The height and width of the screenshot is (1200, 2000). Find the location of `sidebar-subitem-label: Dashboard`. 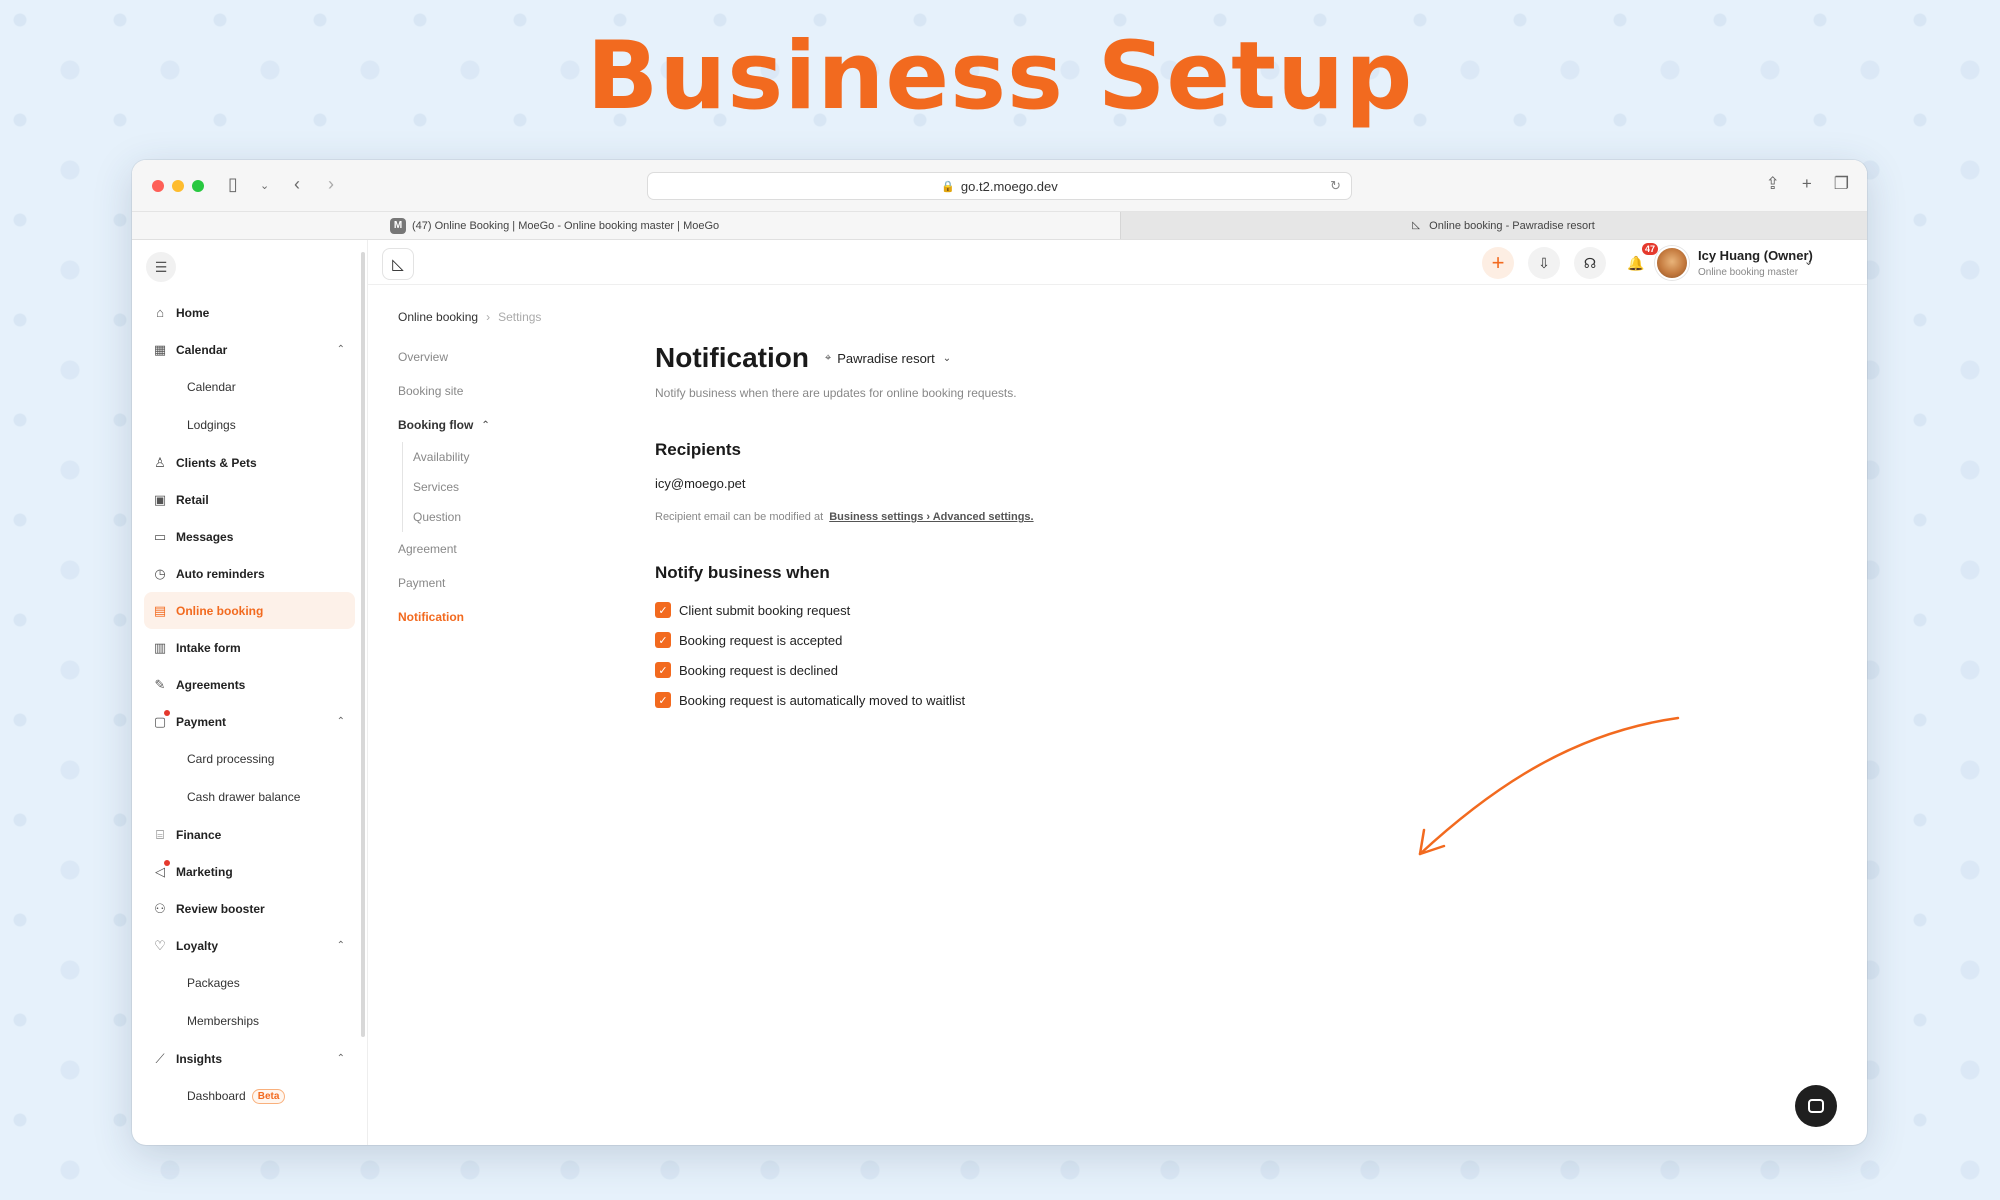

sidebar-subitem-label: Dashboard is located at coordinates (216, 1096).